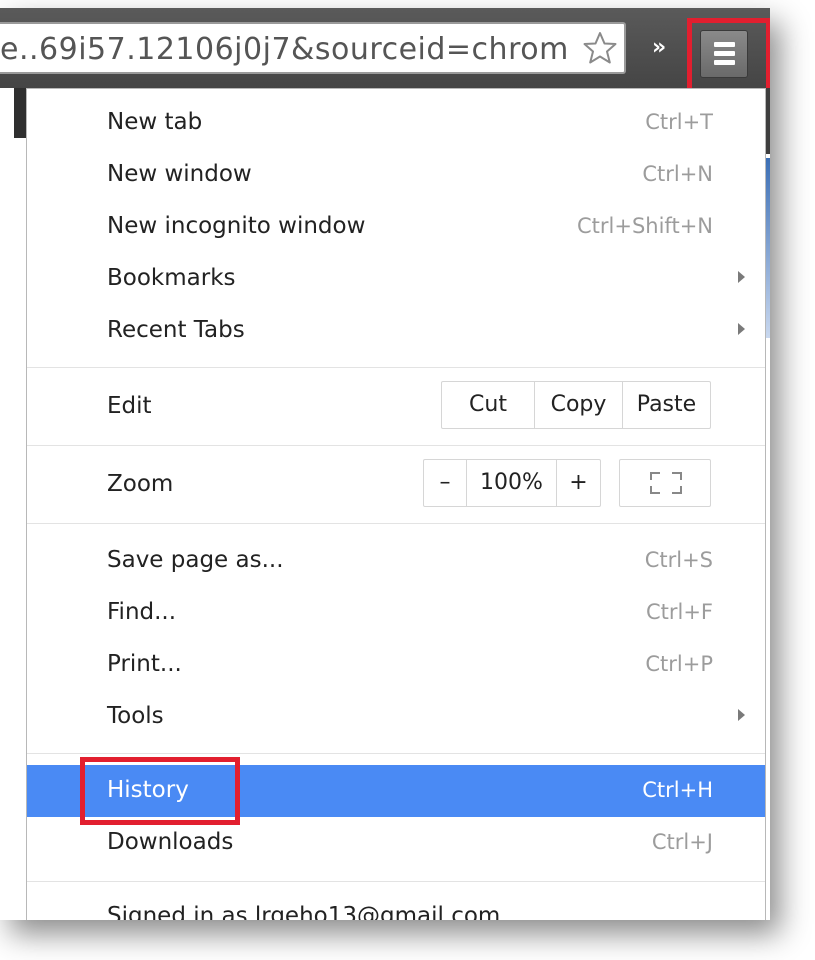 This screenshot has width=815, height=960. Describe the element at coordinates (304, 911) in the screenshot. I see `signed-in-label: Signed in as lrgeho13@gmail.com` at that location.